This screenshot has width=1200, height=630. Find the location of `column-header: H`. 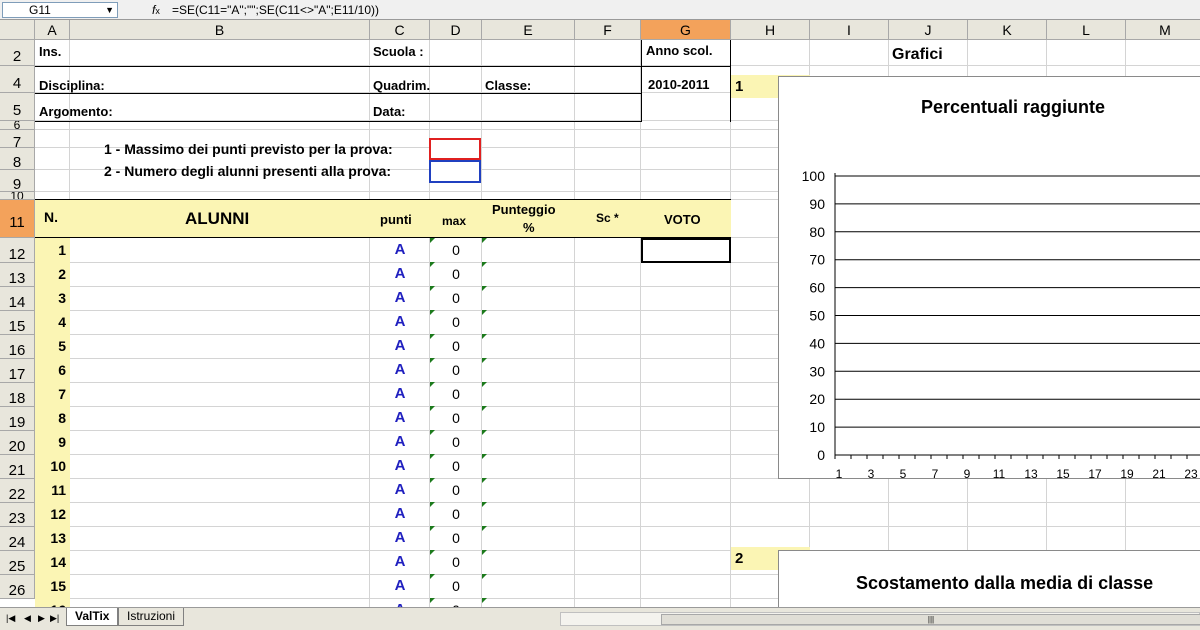

column-header: H is located at coordinates (770, 30).